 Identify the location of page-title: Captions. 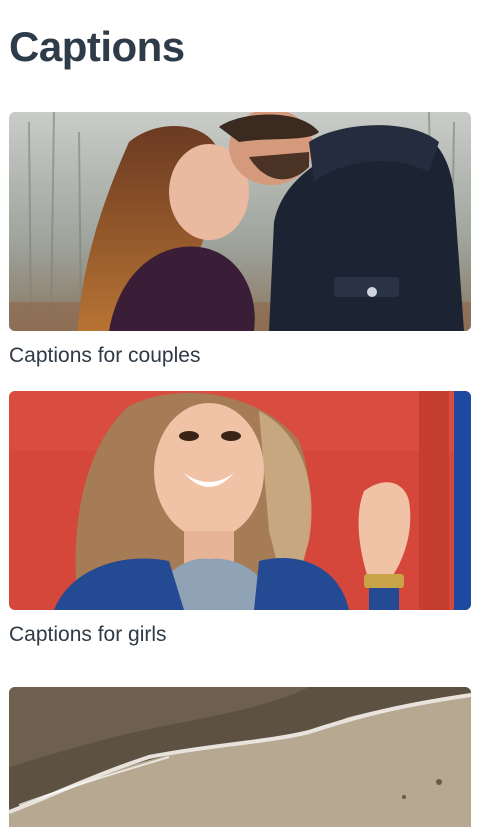
(97, 46).